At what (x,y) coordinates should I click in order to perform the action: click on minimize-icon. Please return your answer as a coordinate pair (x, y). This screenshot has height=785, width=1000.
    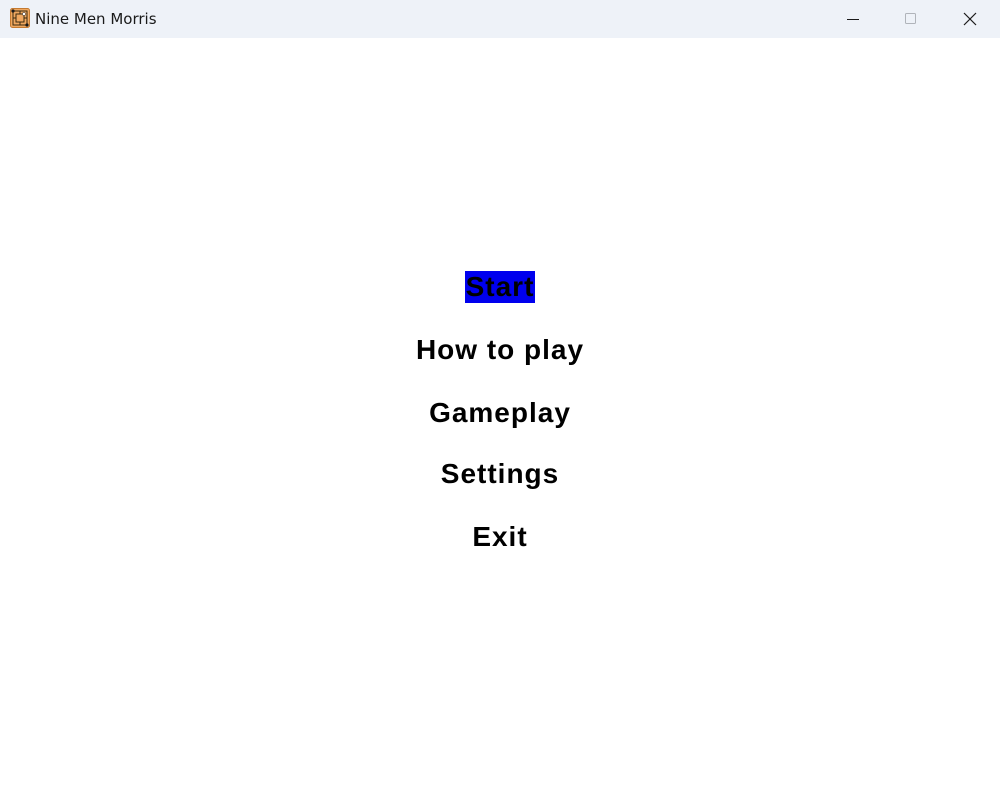
    Looking at the image, I should click on (853, 19).